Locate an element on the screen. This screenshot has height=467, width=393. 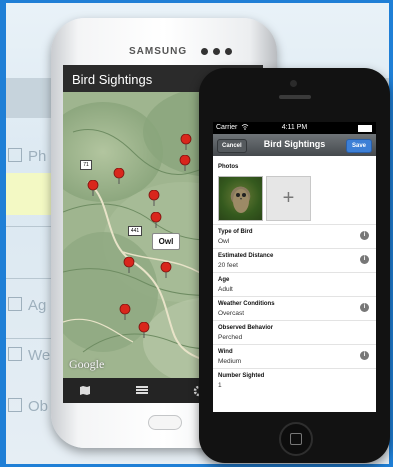
samsung-logo: SAMSUNG is located at coordinates (158, 51).